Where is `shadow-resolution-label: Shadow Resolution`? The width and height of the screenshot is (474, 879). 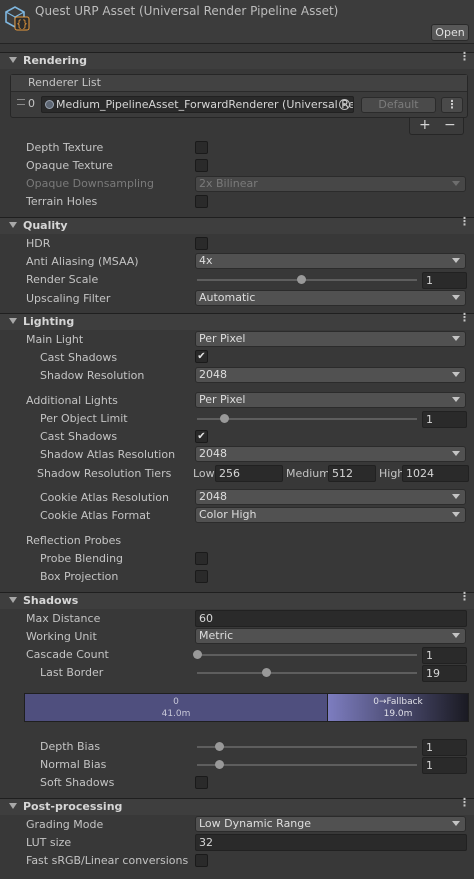
shadow-resolution-label: Shadow Resolution is located at coordinates (92, 375).